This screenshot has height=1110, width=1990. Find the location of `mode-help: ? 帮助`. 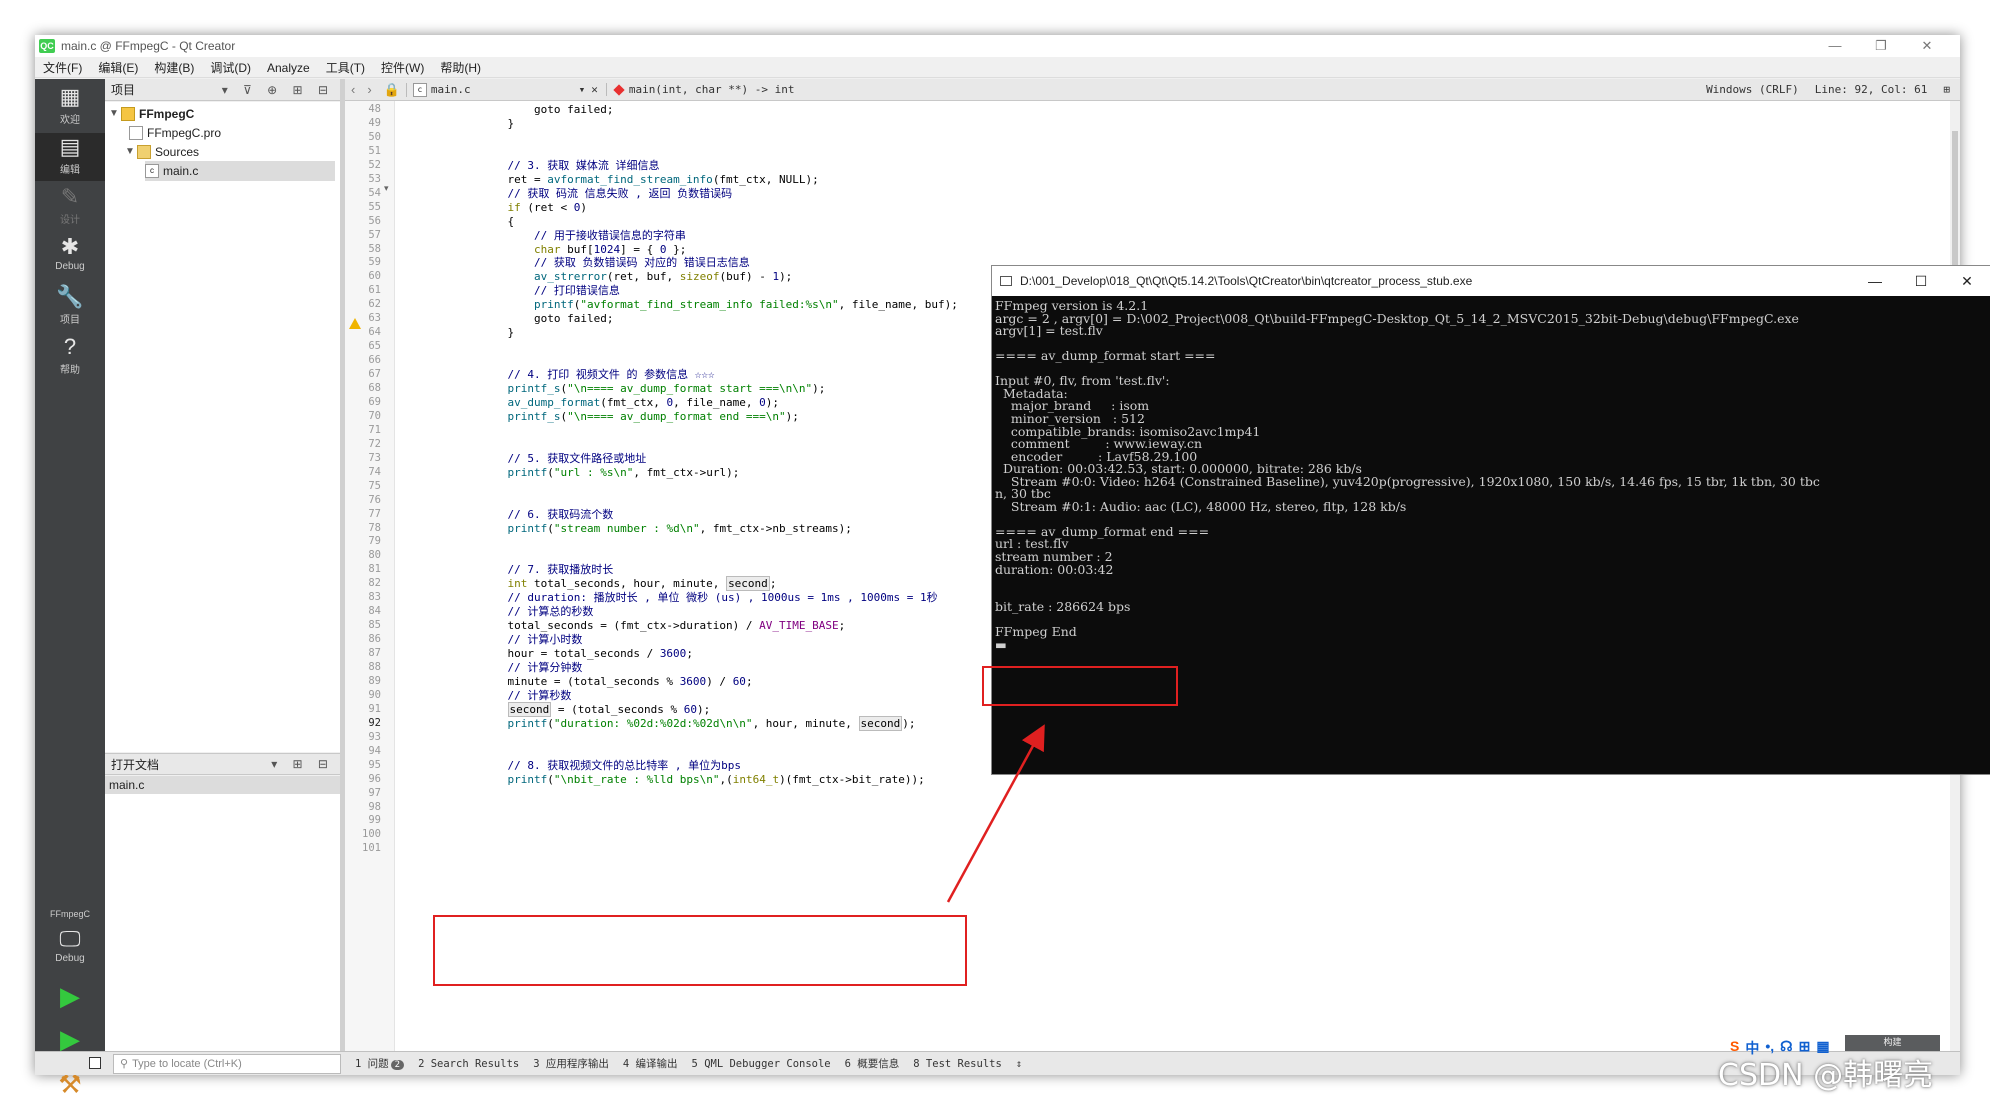

mode-help: ? 帮助 is located at coordinates (70, 357).